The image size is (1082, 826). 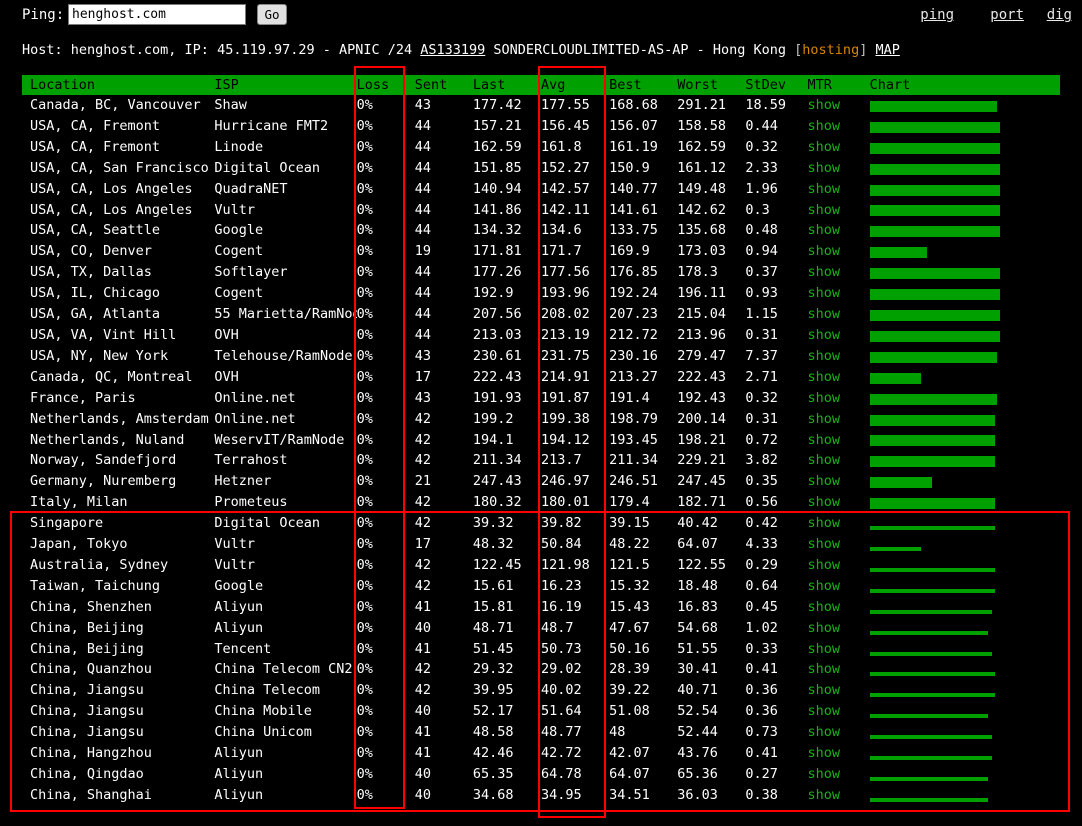 What do you see at coordinates (565, 397) in the screenshot?
I see `cell-avg: 191.87` at bounding box center [565, 397].